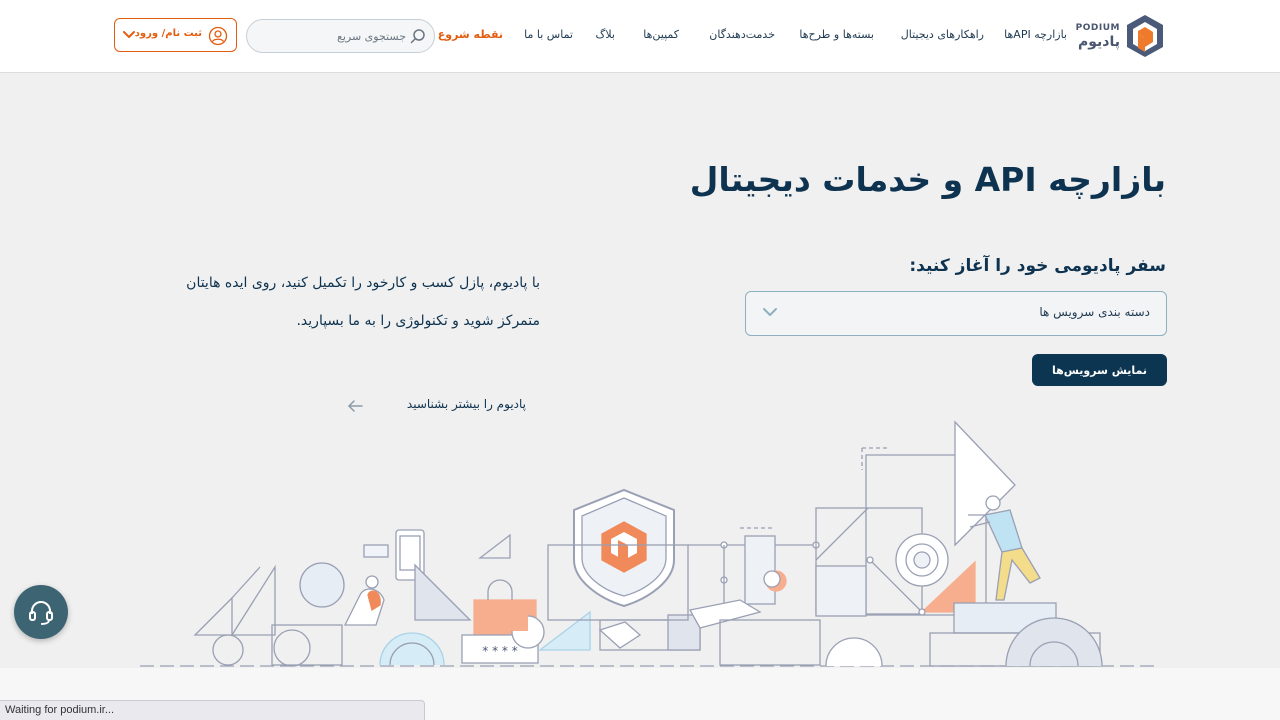 The image size is (1280, 720). What do you see at coordinates (605, 34) in the screenshot?
I see `nav-item-blog: بلاگ` at bounding box center [605, 34].